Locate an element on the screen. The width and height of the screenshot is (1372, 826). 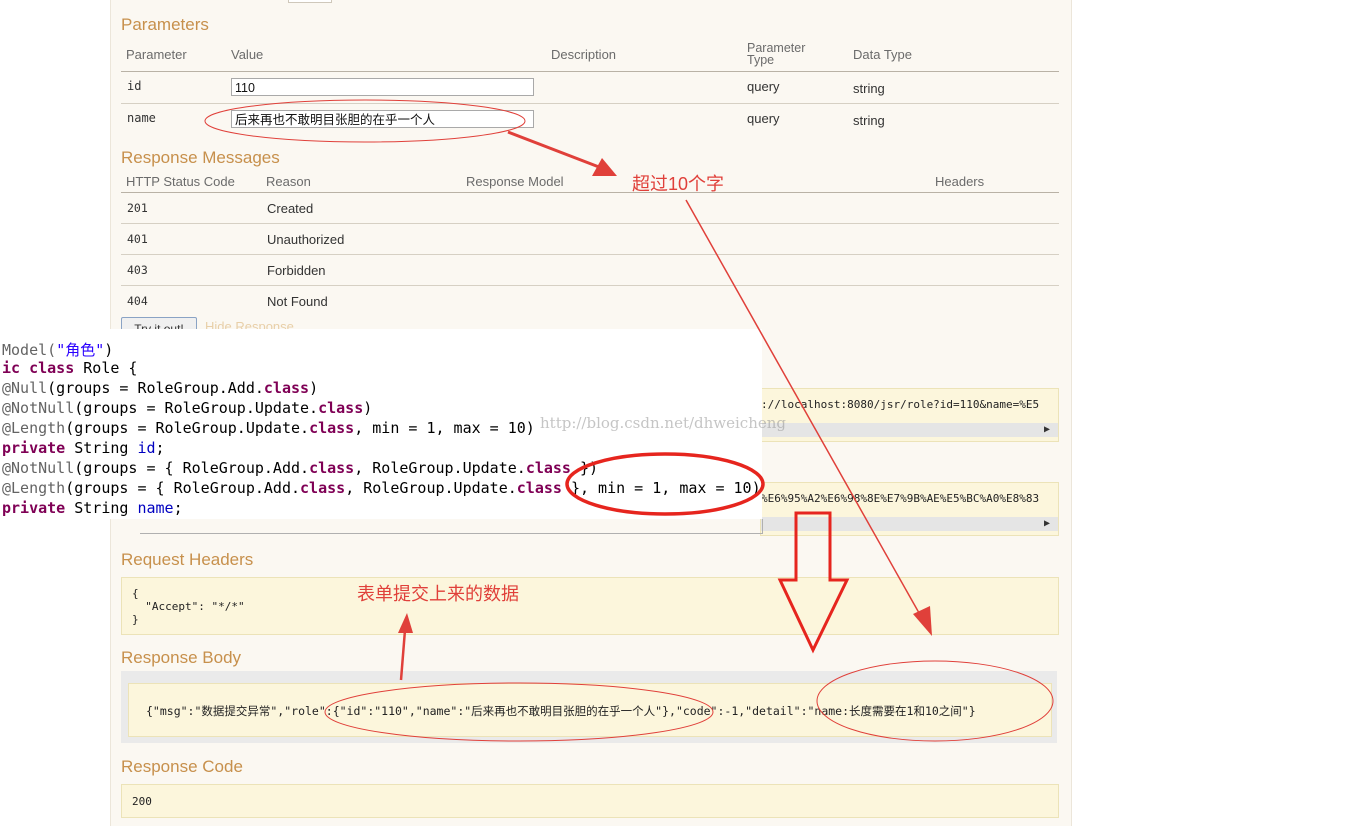
max-length-highlight-ellipse is located at coordinates (665, 484).